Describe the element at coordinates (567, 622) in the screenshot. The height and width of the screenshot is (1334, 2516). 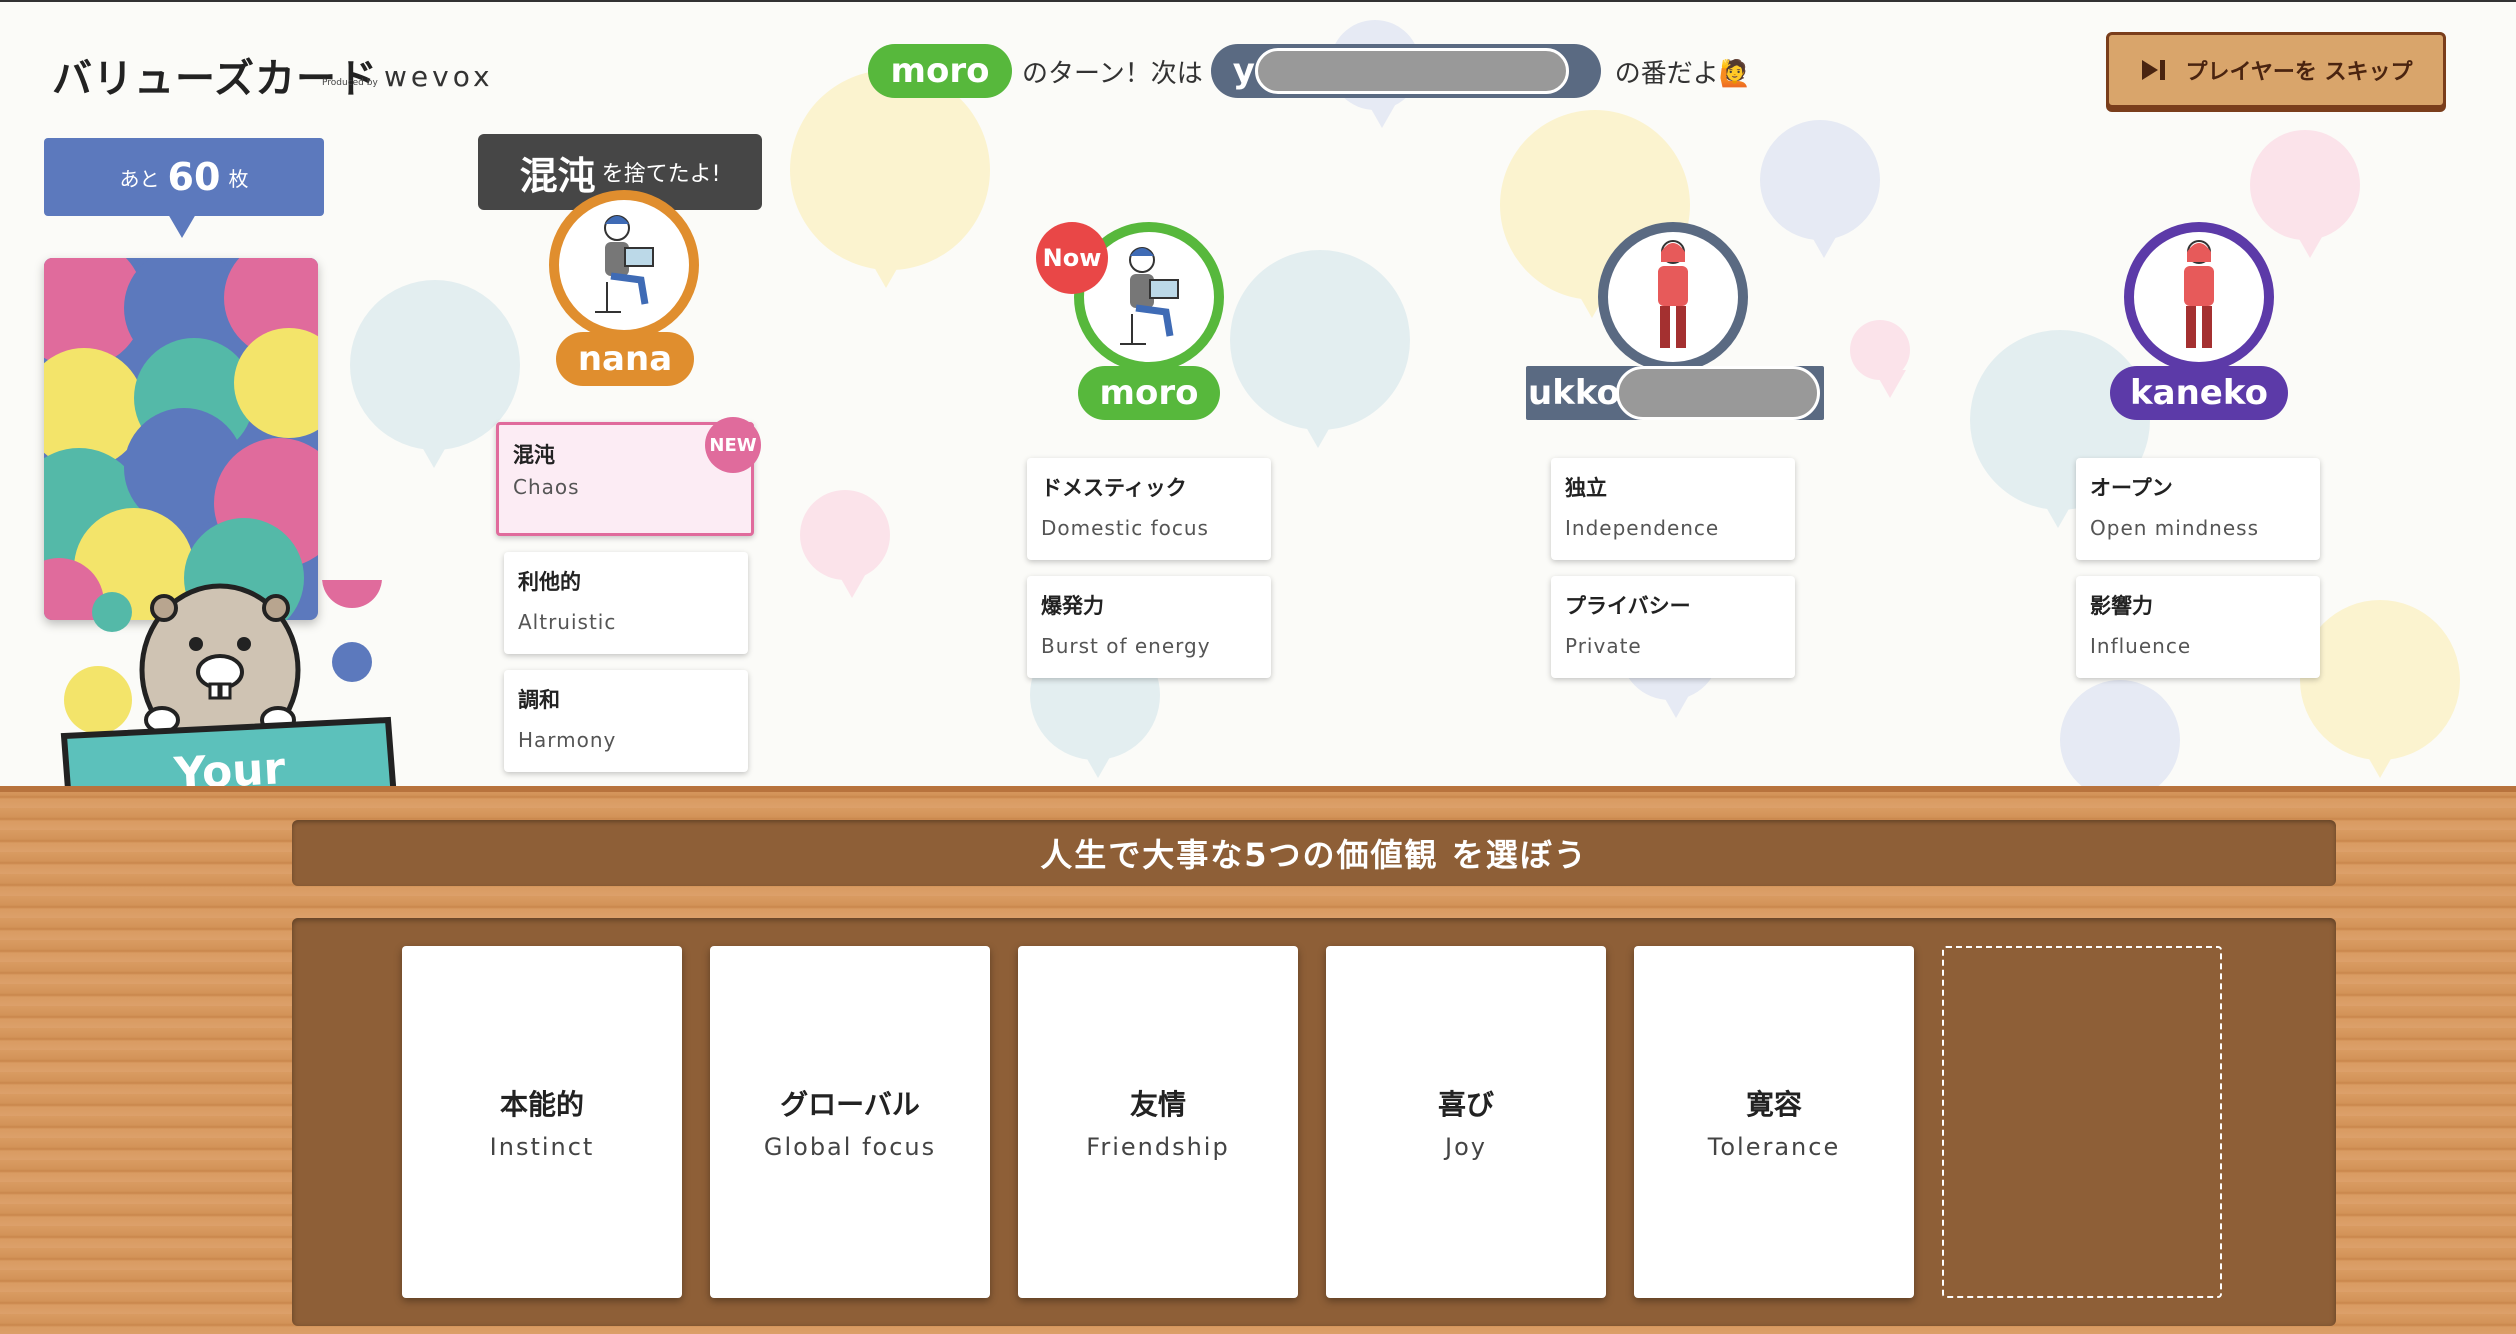
I see `card-en: Altruistic` at that location.